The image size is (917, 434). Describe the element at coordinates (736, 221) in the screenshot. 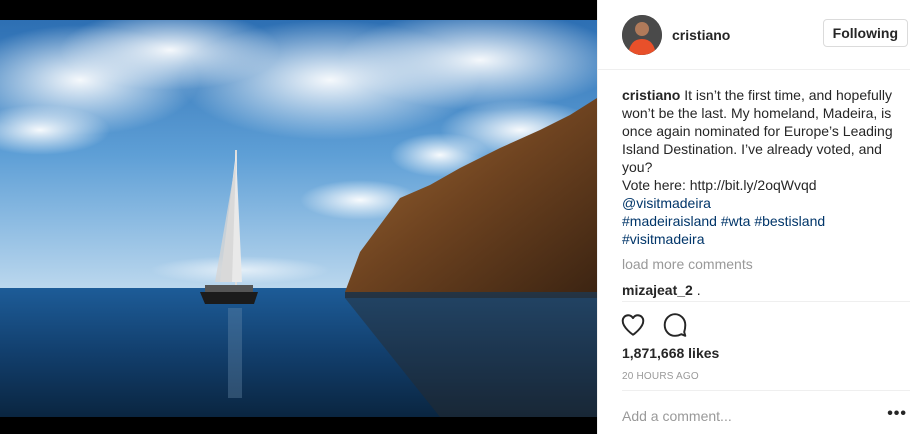

I see `hashtag-link: #wta` at that location.